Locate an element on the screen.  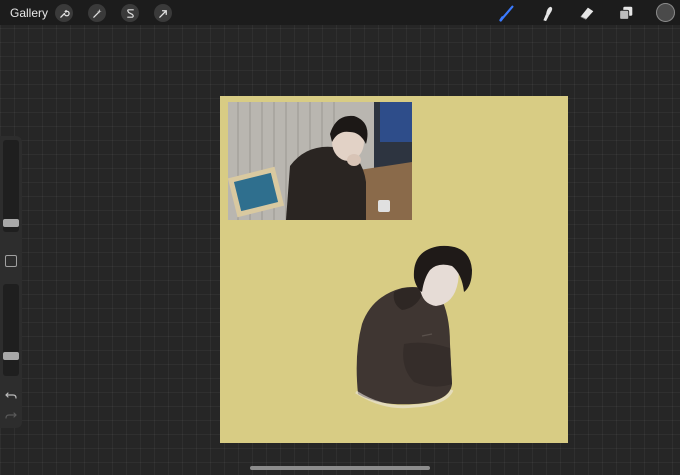
selection-s-icon is located at coordinates (130, 13).